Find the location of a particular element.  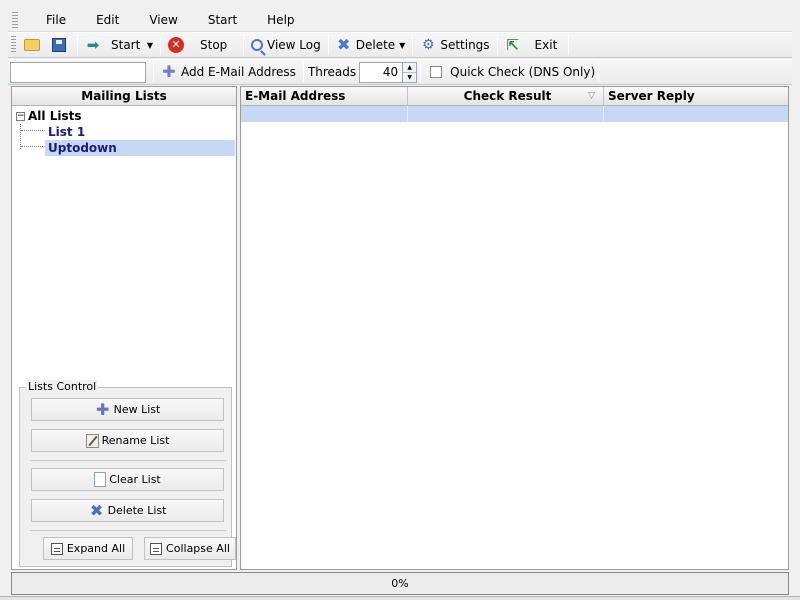

column-server-reply: Server Reply is located at coordinates (696, 96).